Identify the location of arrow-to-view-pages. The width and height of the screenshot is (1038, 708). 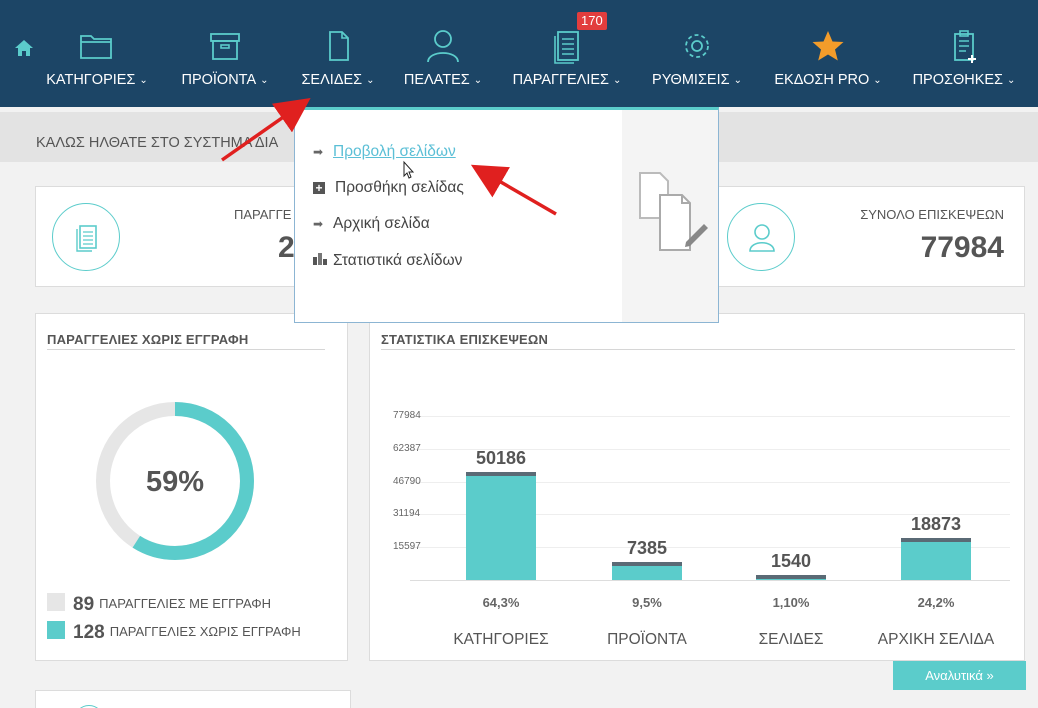
(513, 190).